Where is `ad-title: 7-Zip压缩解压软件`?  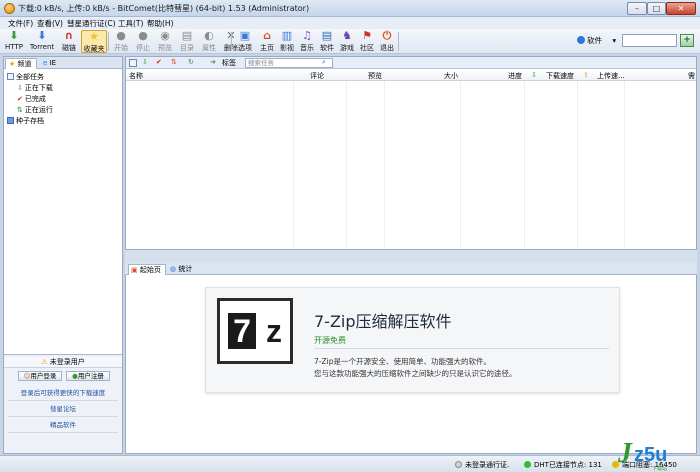
ad-title: 7-Zip压缩解压软件 is located at coordinates (383, 320).